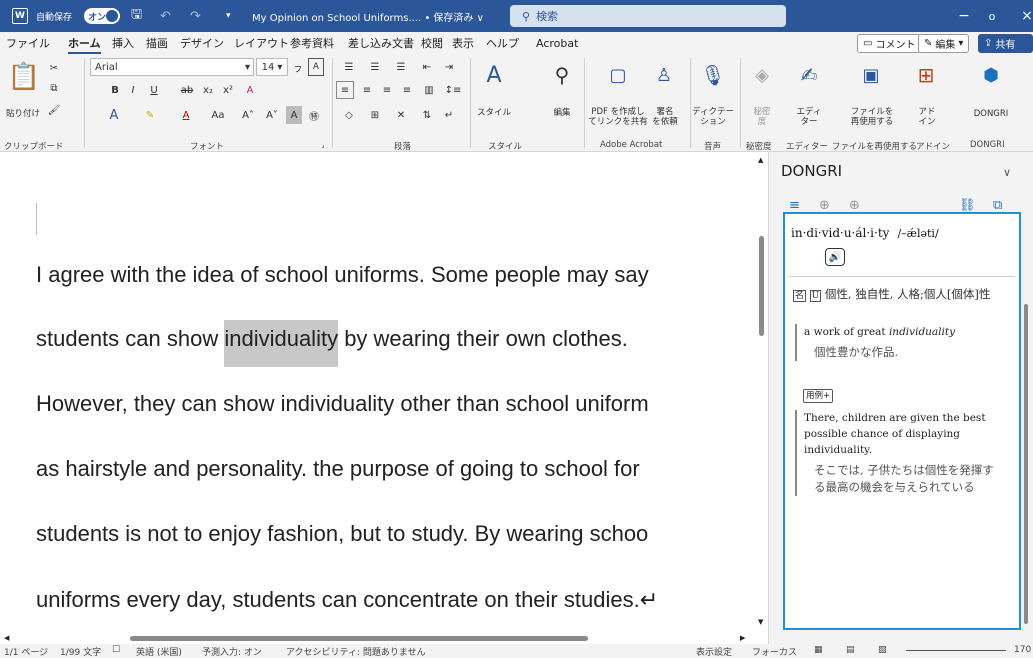 This screenshot has height=658, width=1033. I want to click on borders-icon: ⊞, so click(375, 115).